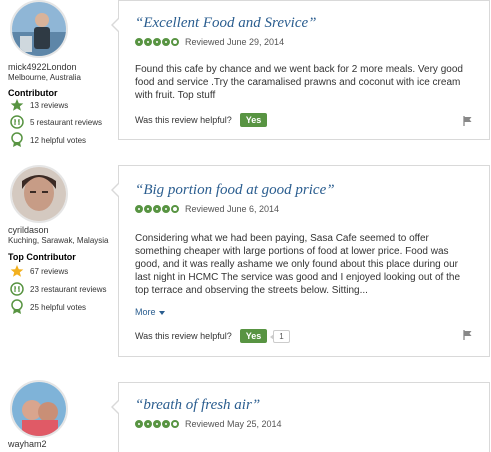  I want to click on restaurant-reviews-badge: 23 restaurant reviews, so click(58, 289).